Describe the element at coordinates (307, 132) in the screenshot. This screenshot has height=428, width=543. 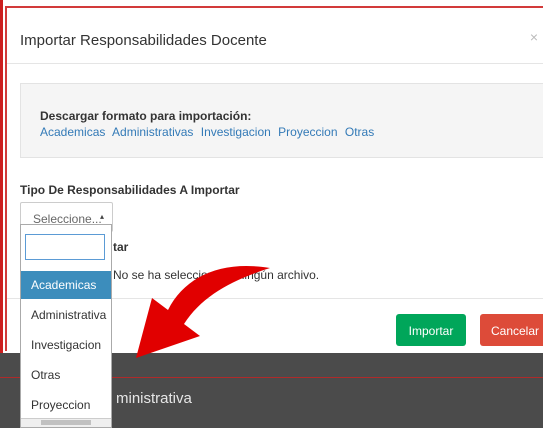
I see `download-link-proyeccion: Proyeccion` at that location.